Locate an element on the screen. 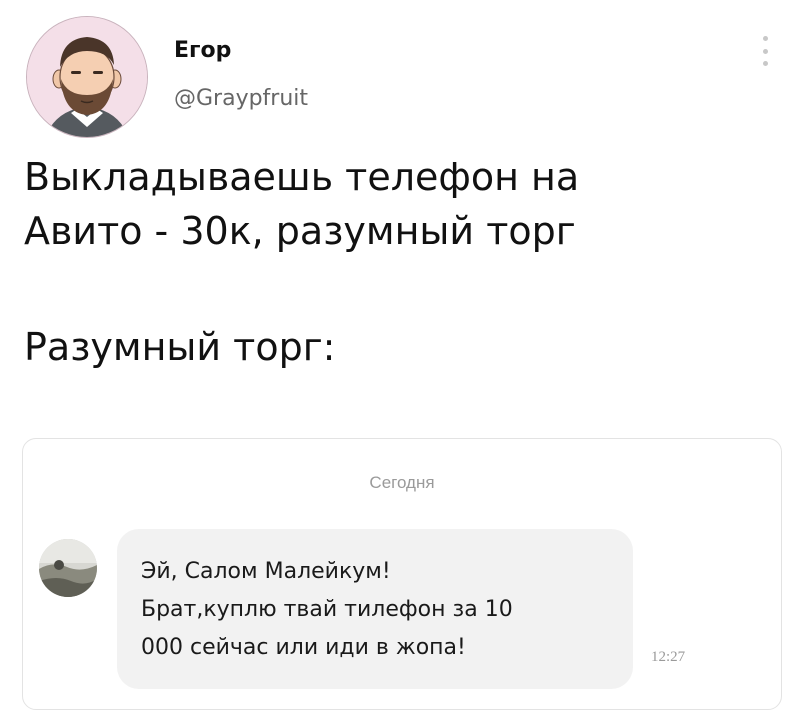 This screenshot has width=800, height=710. author-avatar is located at coordinates (87, 77).